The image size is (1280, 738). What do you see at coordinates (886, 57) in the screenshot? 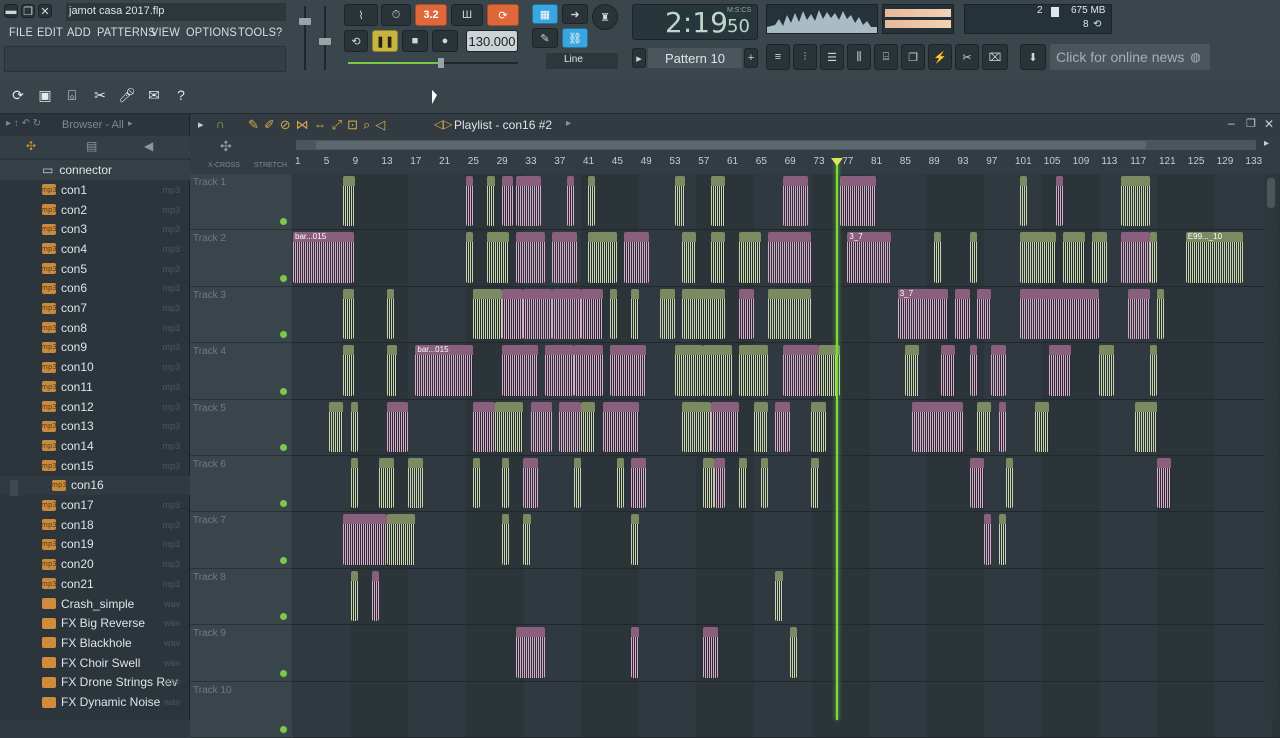
I see `browser-icon: ⌸` at bounding box center [886, 57].